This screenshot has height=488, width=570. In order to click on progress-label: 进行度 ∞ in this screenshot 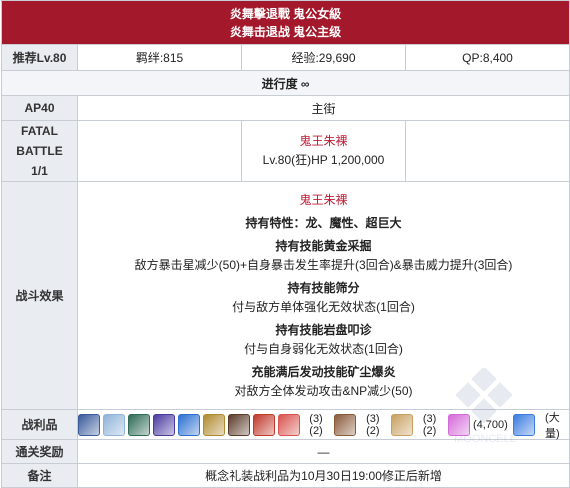, I will do `click(285, 83)`.